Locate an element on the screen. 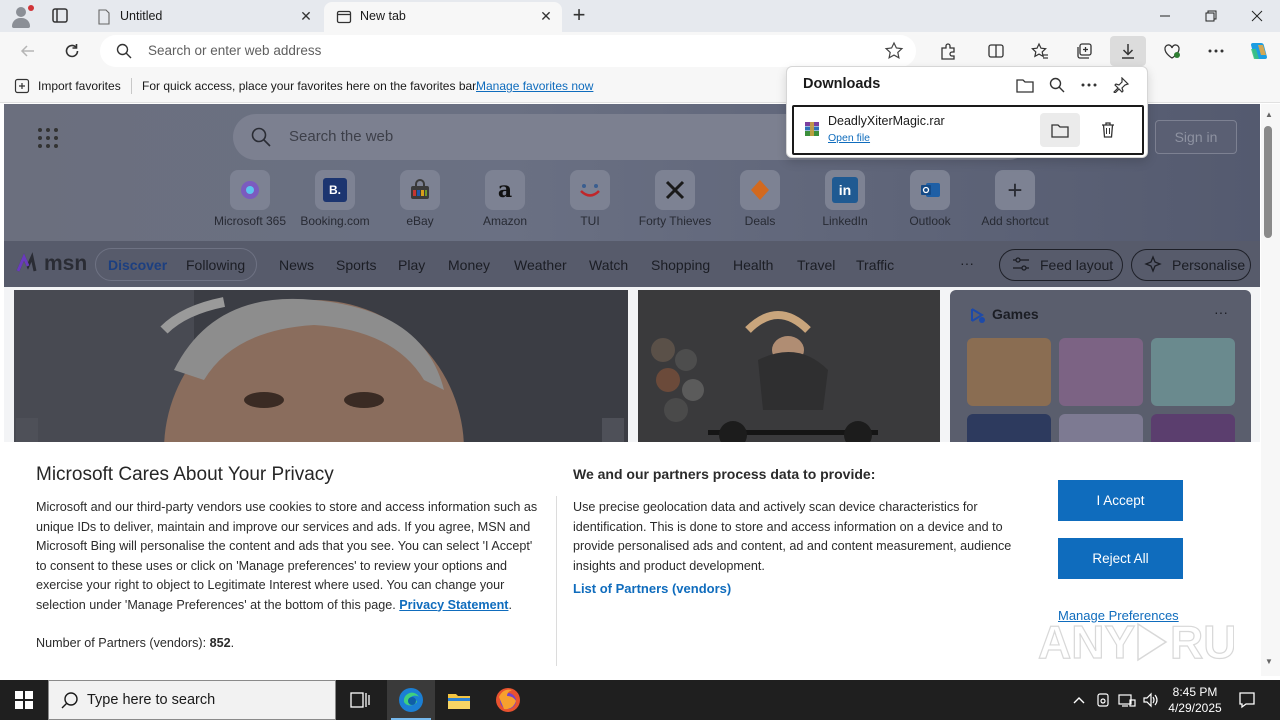 This screenshot has height=720, width=1280. shortcut-label: eBay is located at coordinates (420, 221).